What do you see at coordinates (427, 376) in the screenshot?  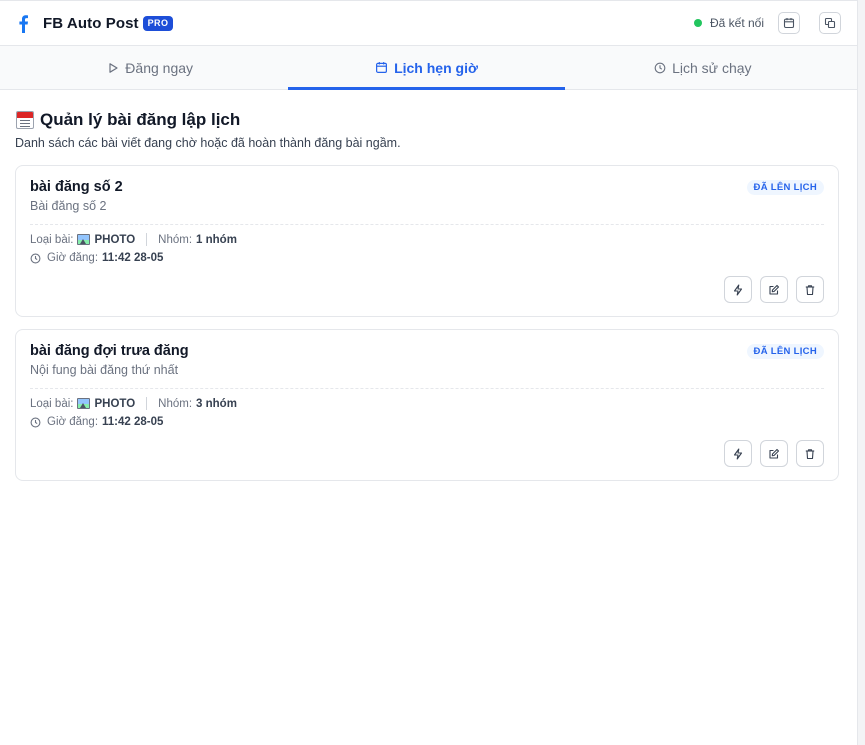 I see `post-content: Nội fung bài đăng thứ nhất` at bounding box center [427, 376].